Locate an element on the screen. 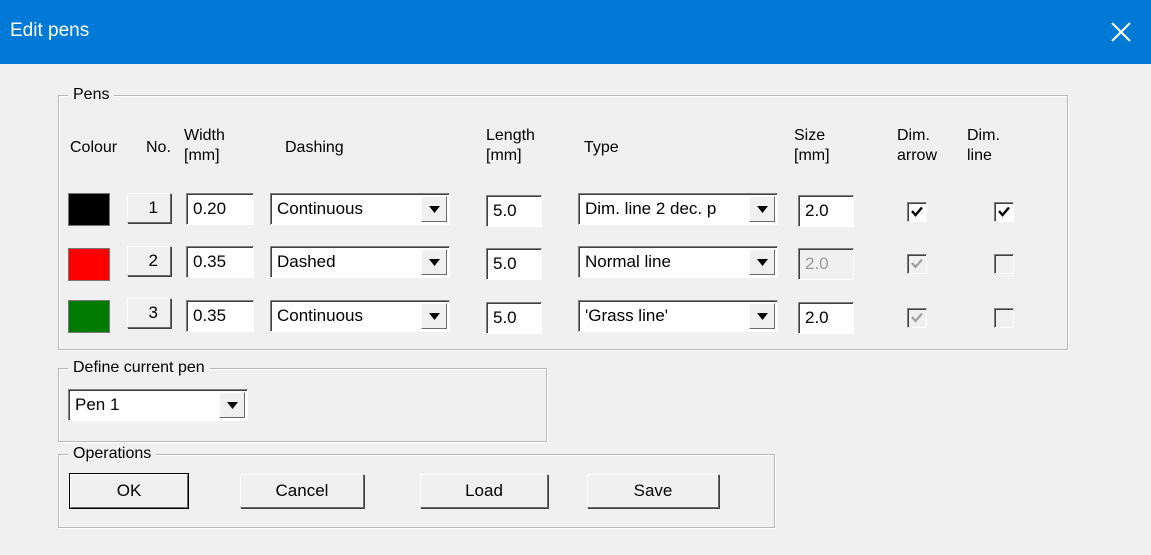 Image resolution: width=1151 pixels, height=555 pixels. pen-2-colour-swatch is located at coordinates (89, 264).